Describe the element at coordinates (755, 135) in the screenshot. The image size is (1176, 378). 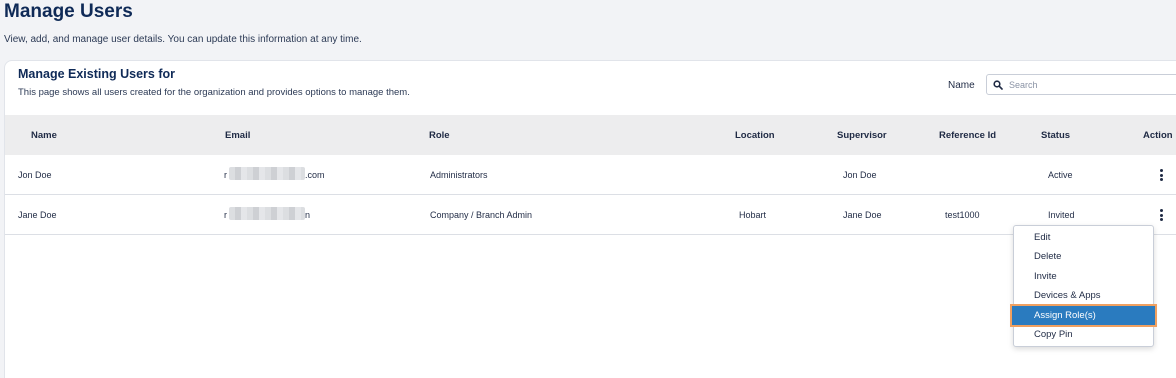
I see `column-header-location: Location` at that location.